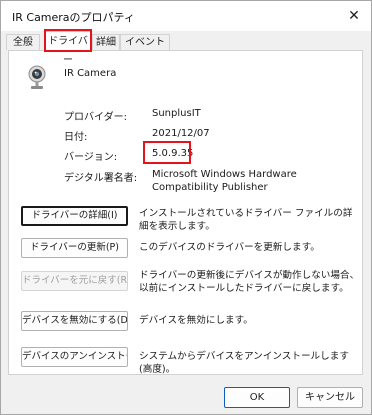  What do you see at coordinates (91, 157) in the screenshot?
I see `version-label: バージョン:` at bounding box center [91, 157].